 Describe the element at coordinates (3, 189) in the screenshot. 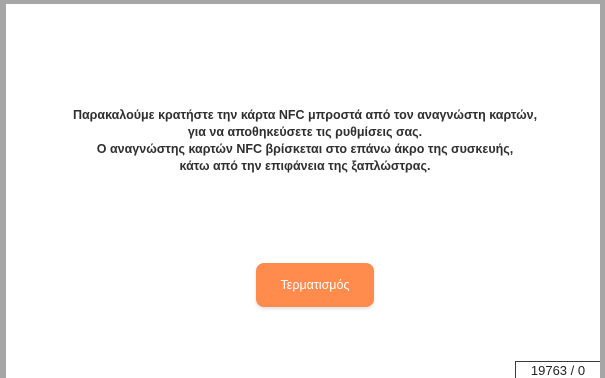

I see `frame-border-left` at that location.